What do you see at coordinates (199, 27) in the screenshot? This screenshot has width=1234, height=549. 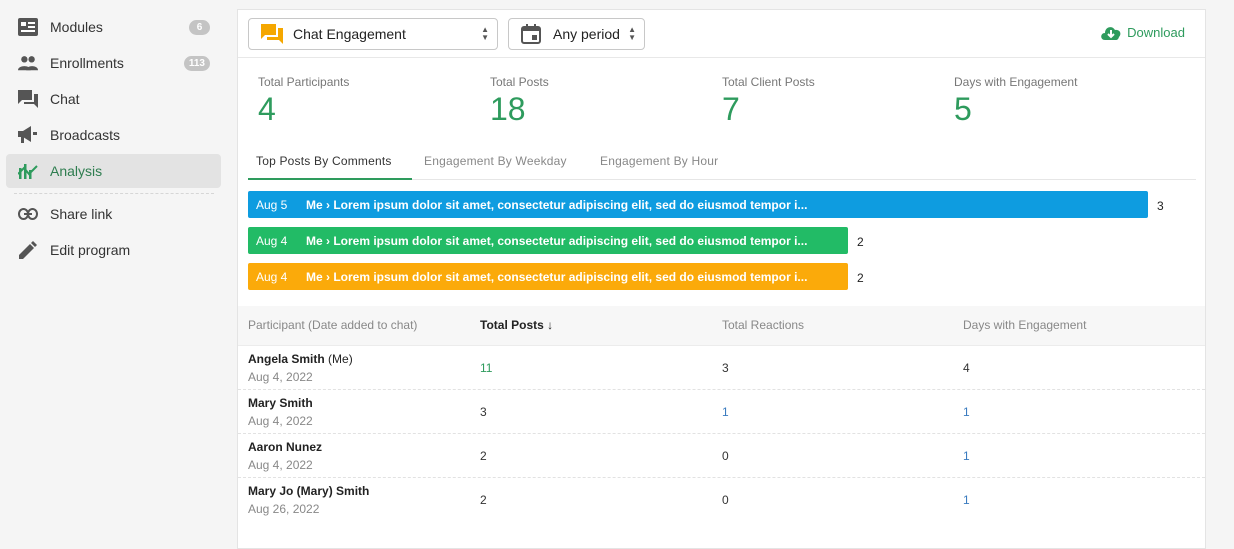 I see `count-badge: 6` at bounding box center [199, 27].